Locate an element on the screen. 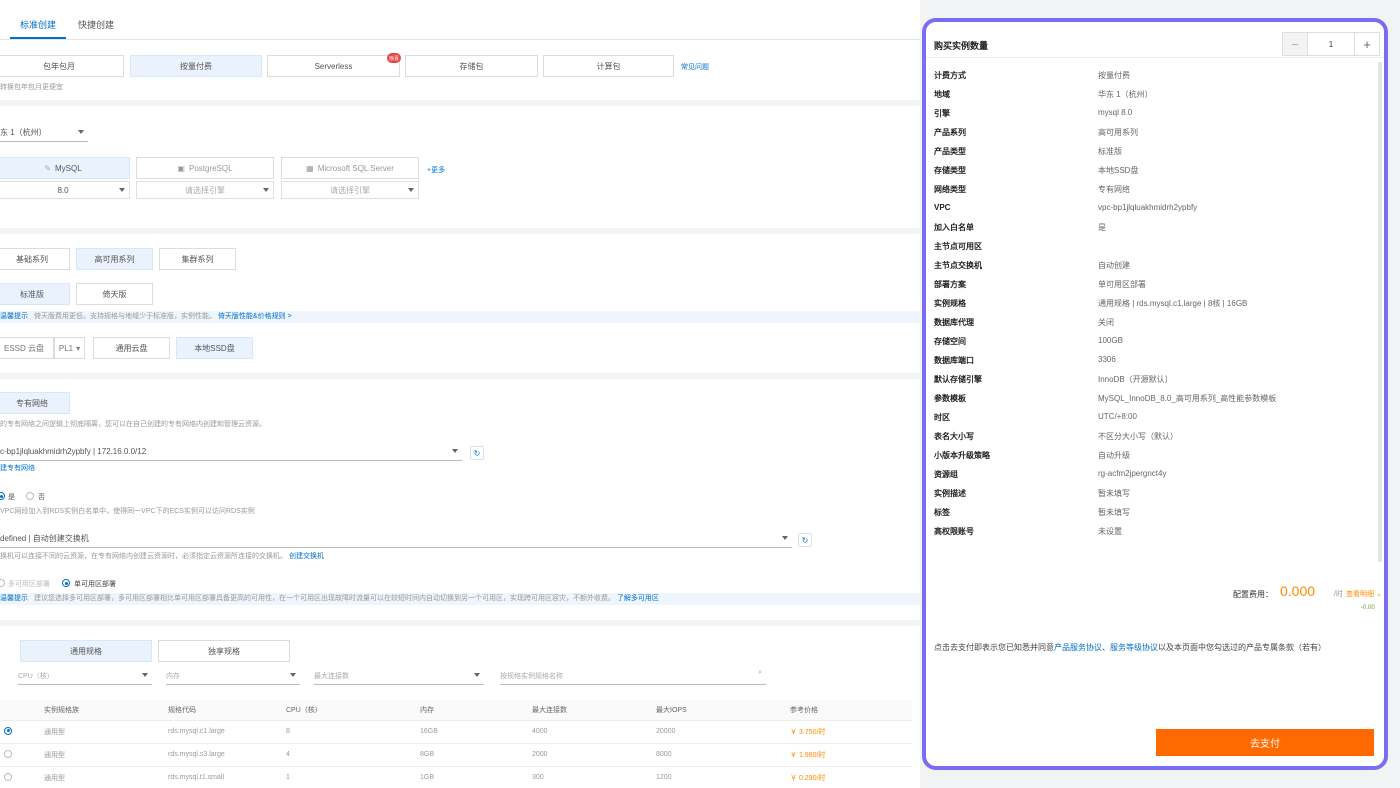  filter-memory: 内存 is located at coordinates (233, 676).